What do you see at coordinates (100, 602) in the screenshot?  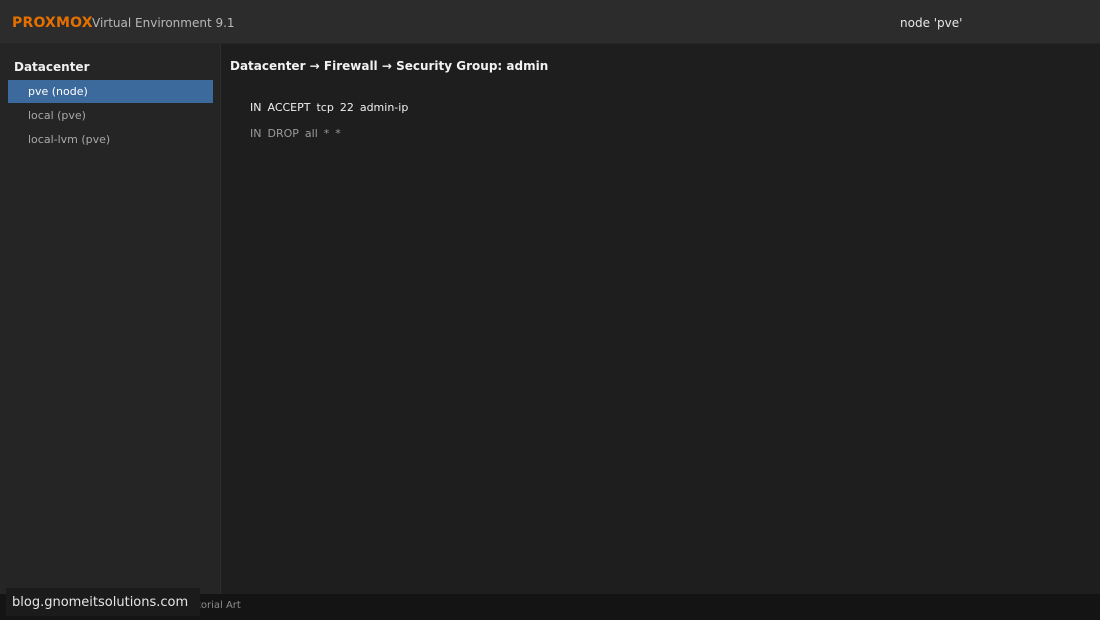 I see `watermark-text: blog.gnomeitsolutions.com` at bounding box center [100, 602].